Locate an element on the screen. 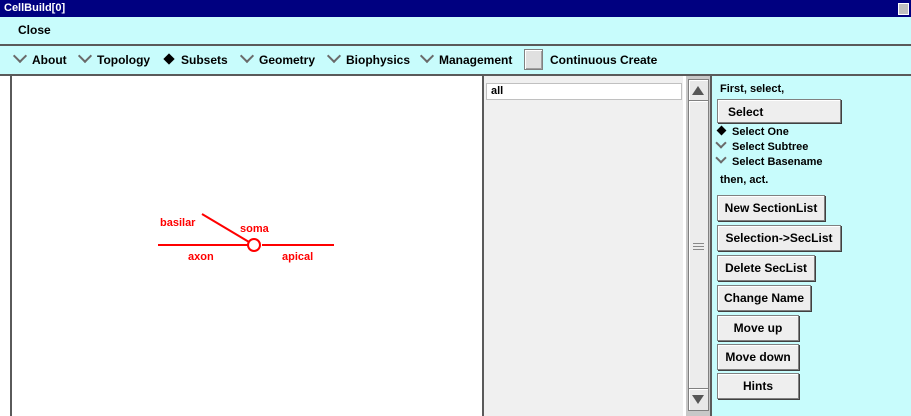 This screenshot has width=911, height=416. radio-select-basename: Select Basename is located at coordinates (768, 160).